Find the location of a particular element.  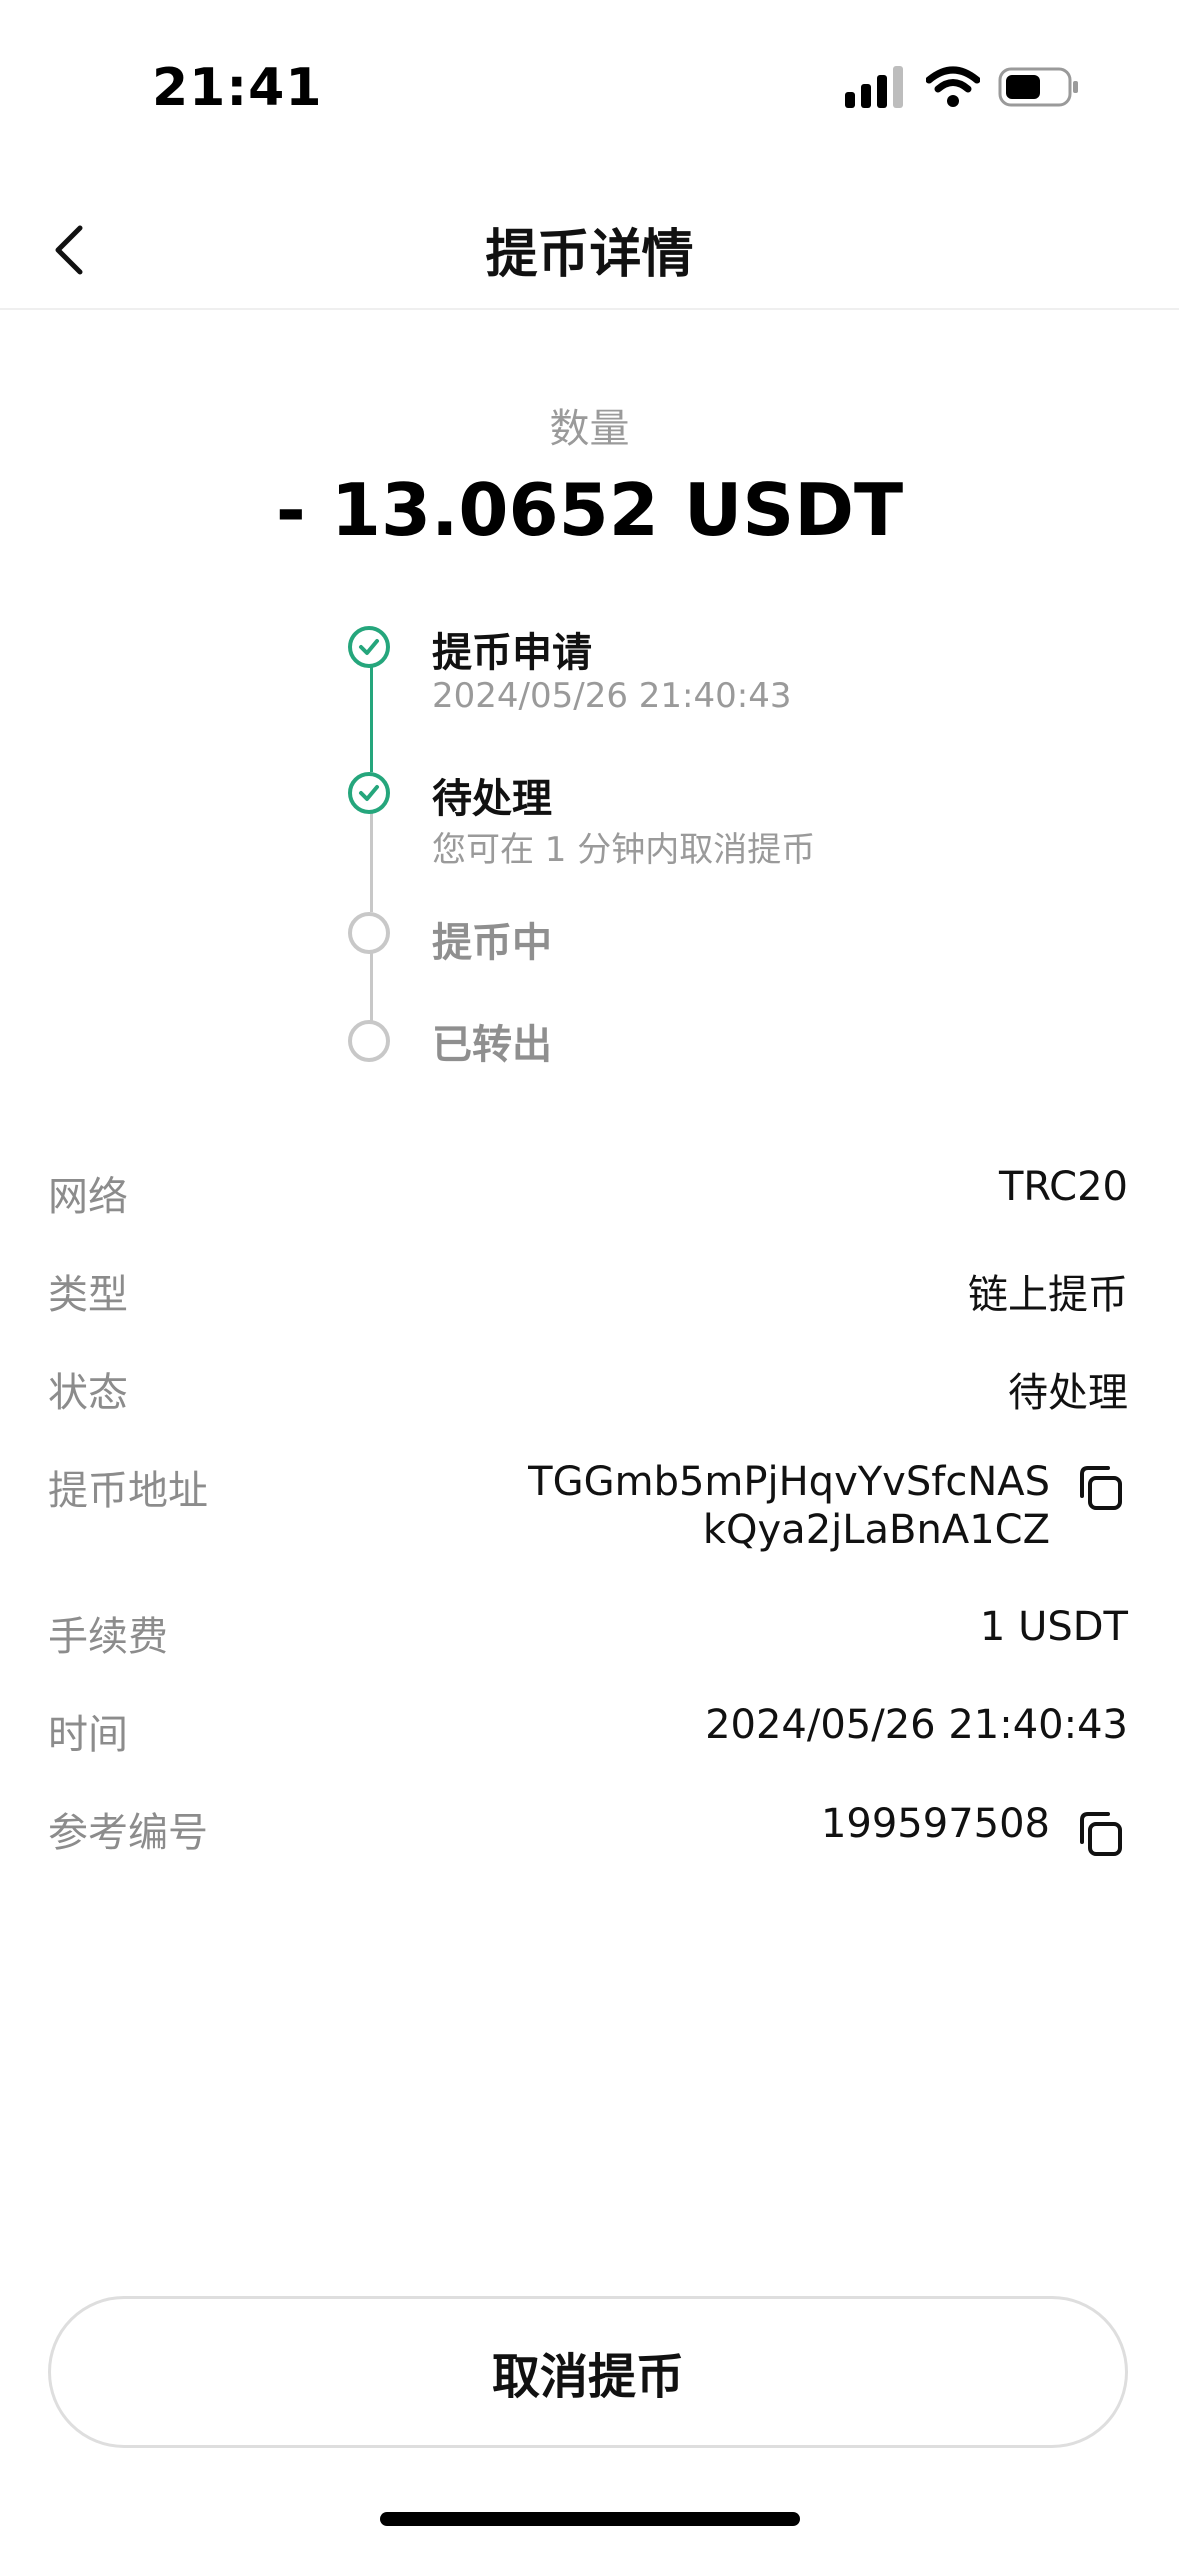

reference-number: 199597508 is located at coordinates (935, 1824).